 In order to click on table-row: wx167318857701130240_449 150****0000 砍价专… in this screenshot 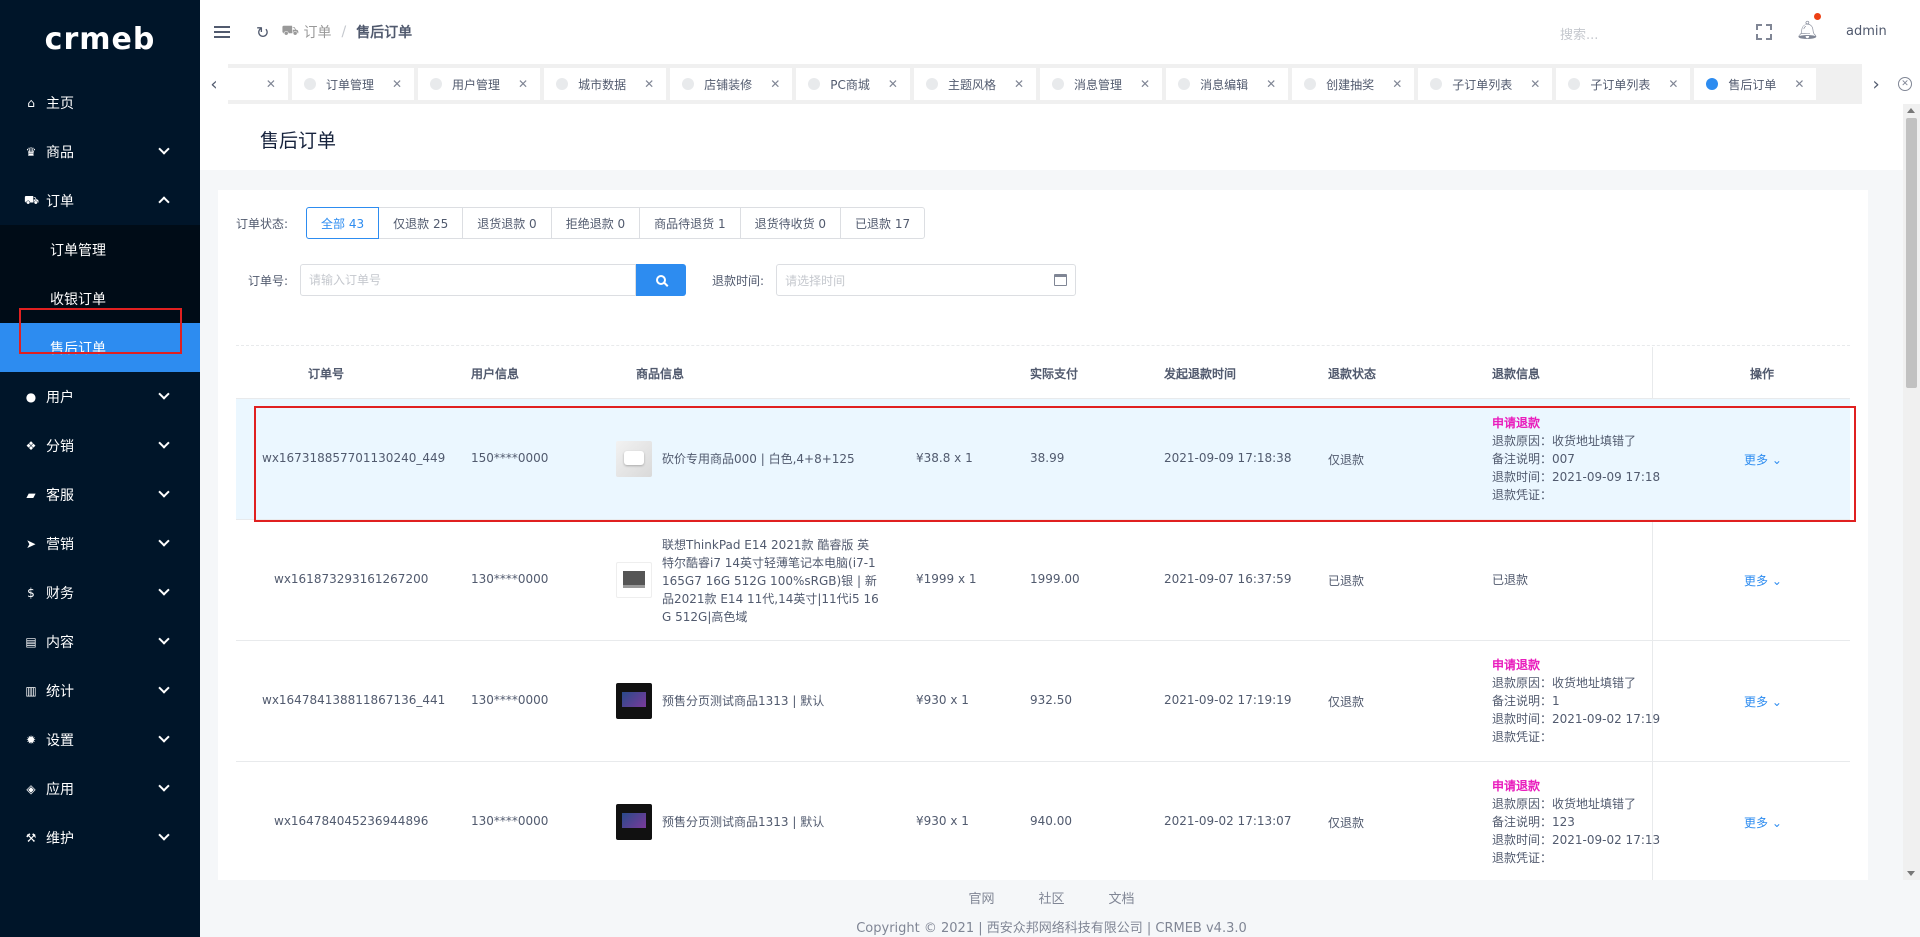, I will do `click(1043, 459)`.